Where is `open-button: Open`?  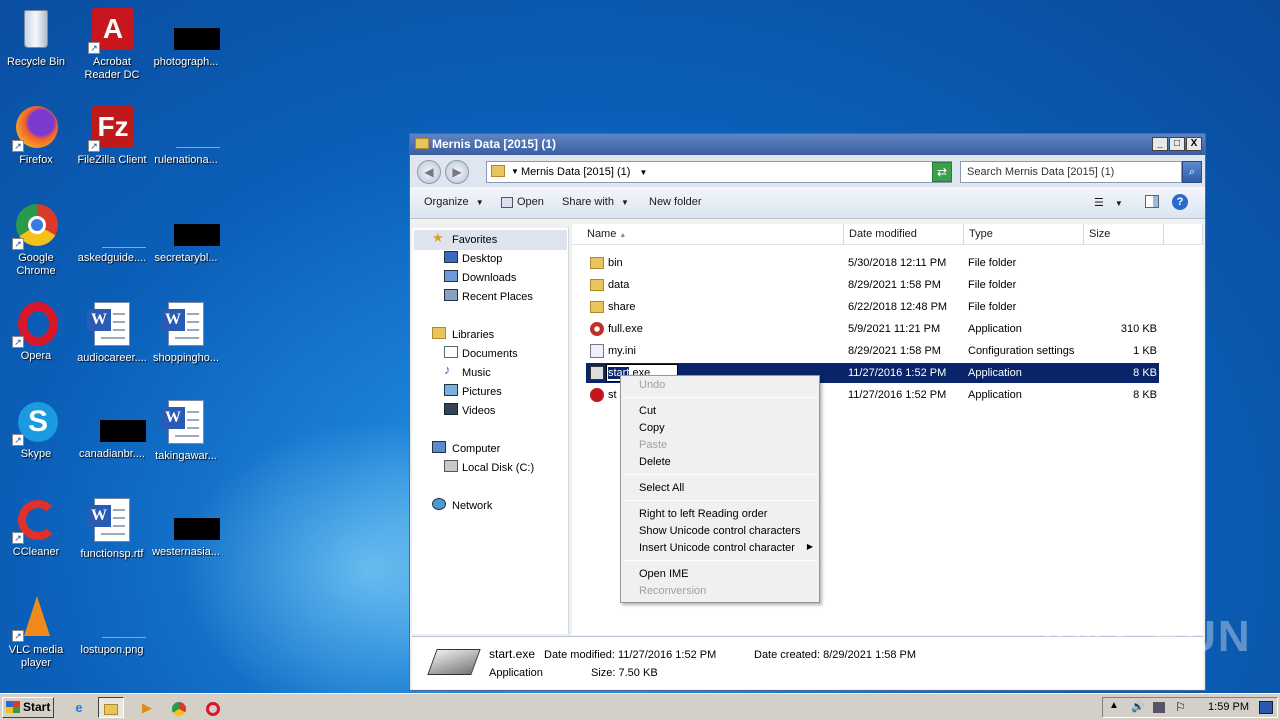
open-button: Open is located at coordinates (522, 202).